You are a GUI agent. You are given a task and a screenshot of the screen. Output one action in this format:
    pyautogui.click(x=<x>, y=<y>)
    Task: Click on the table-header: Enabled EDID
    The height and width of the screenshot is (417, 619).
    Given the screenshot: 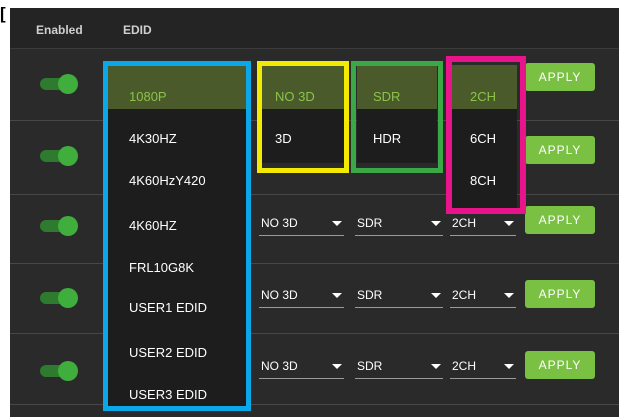 What is the action you would take?
    pyautogui.click(x=314, y=28)
    